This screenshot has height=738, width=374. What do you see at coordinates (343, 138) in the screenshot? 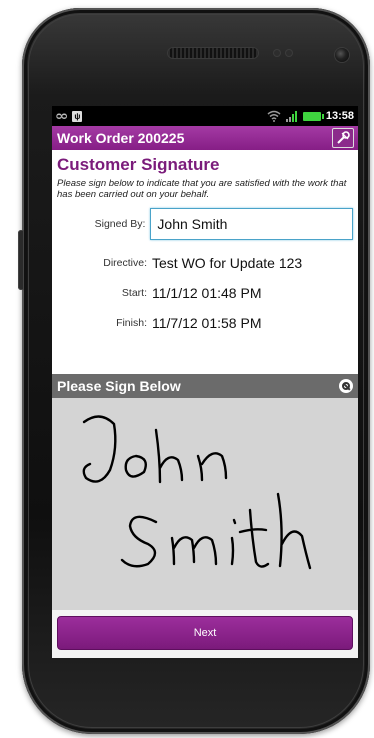
I see `tools-icon` at bounding box center [343, 138].